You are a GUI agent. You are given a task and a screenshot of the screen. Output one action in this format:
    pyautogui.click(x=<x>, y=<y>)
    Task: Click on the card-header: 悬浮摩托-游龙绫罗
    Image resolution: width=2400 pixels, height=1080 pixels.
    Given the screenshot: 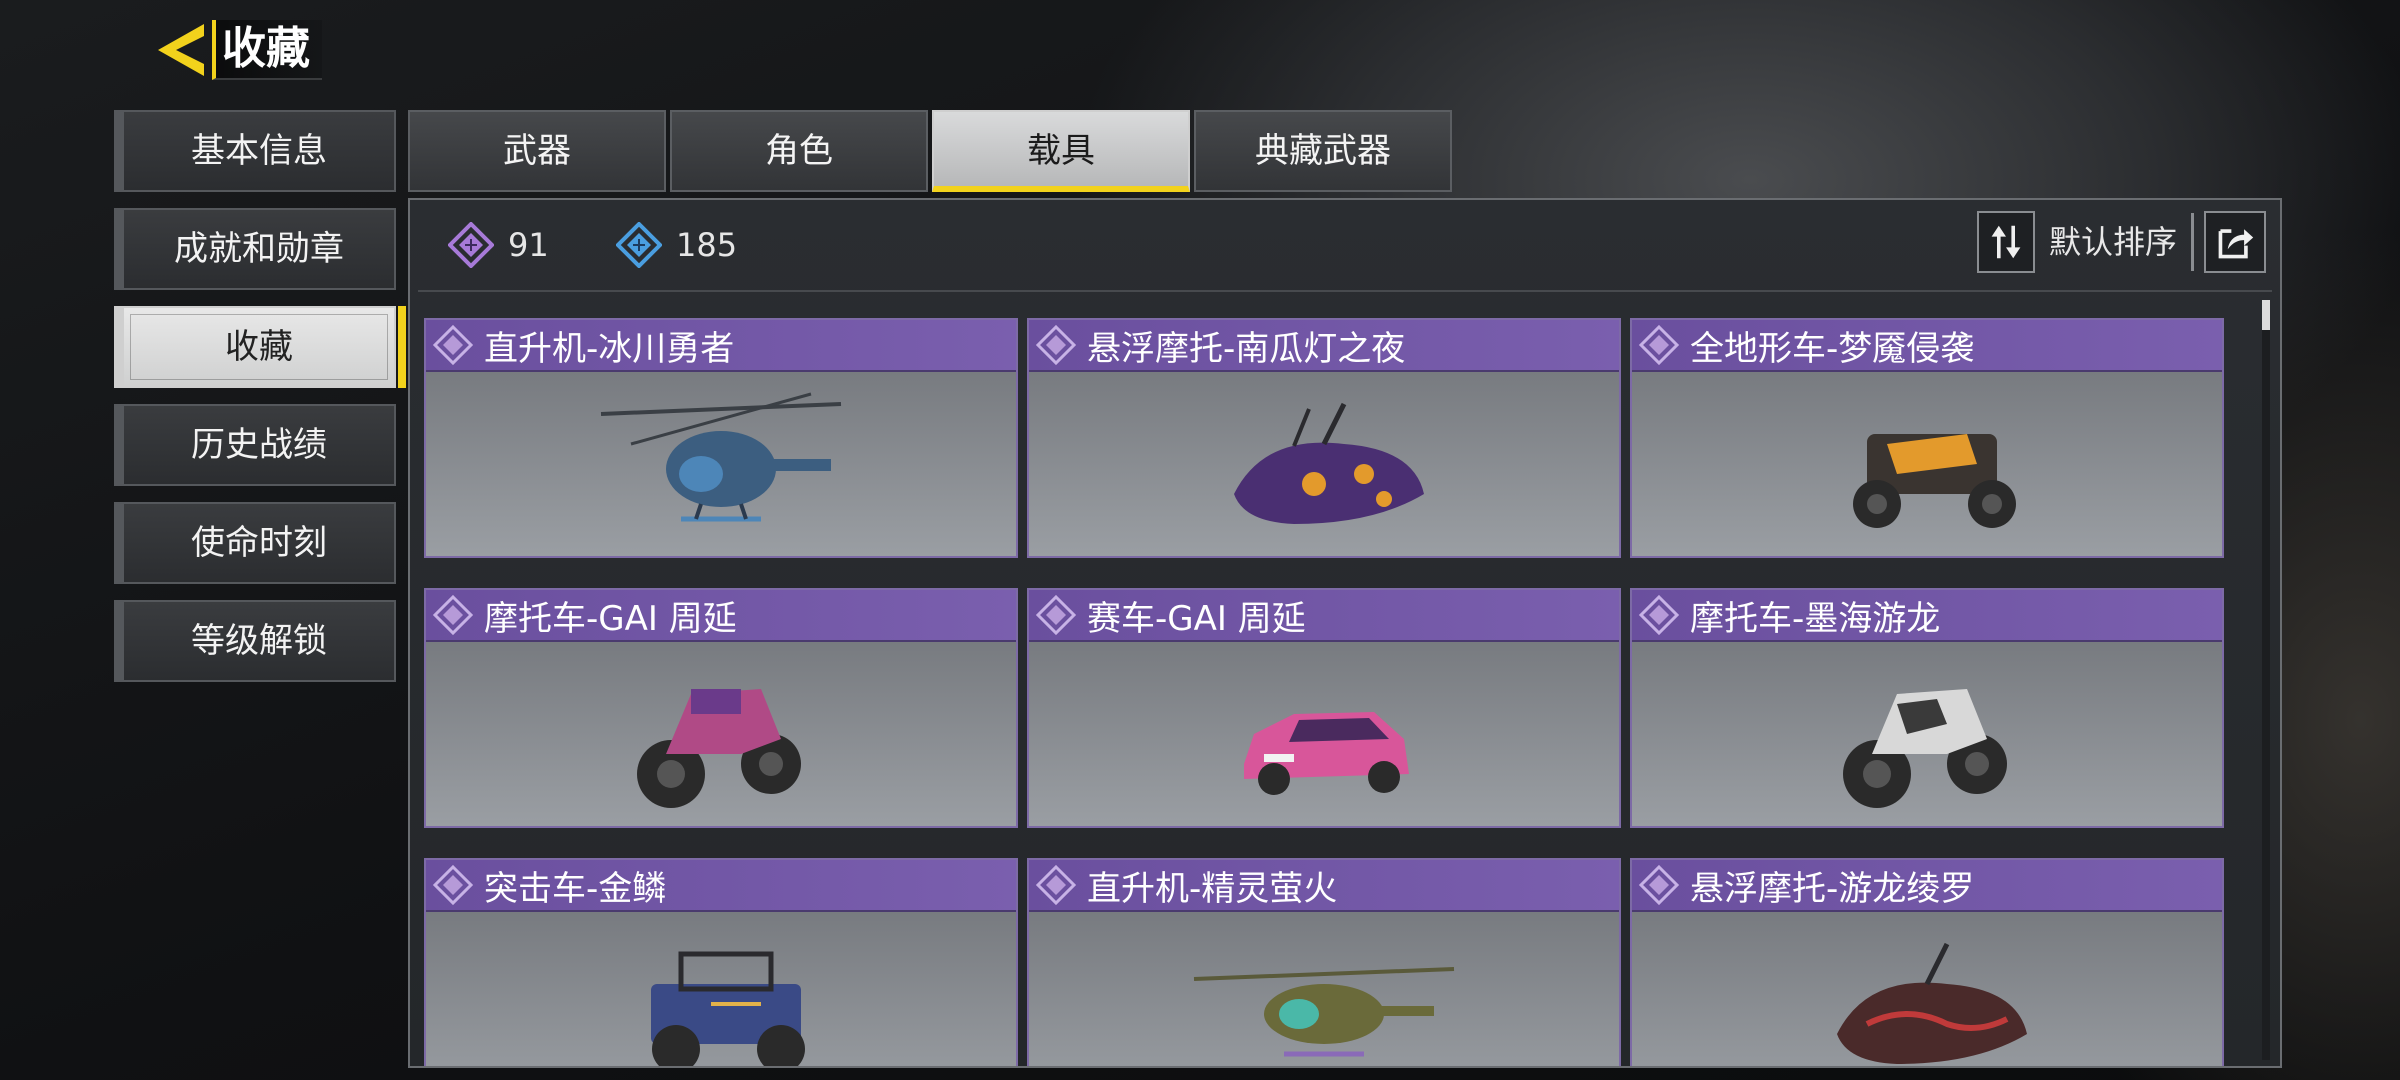 What is the action you would take?
    pyautogui.click(x=1927, y=886)
    